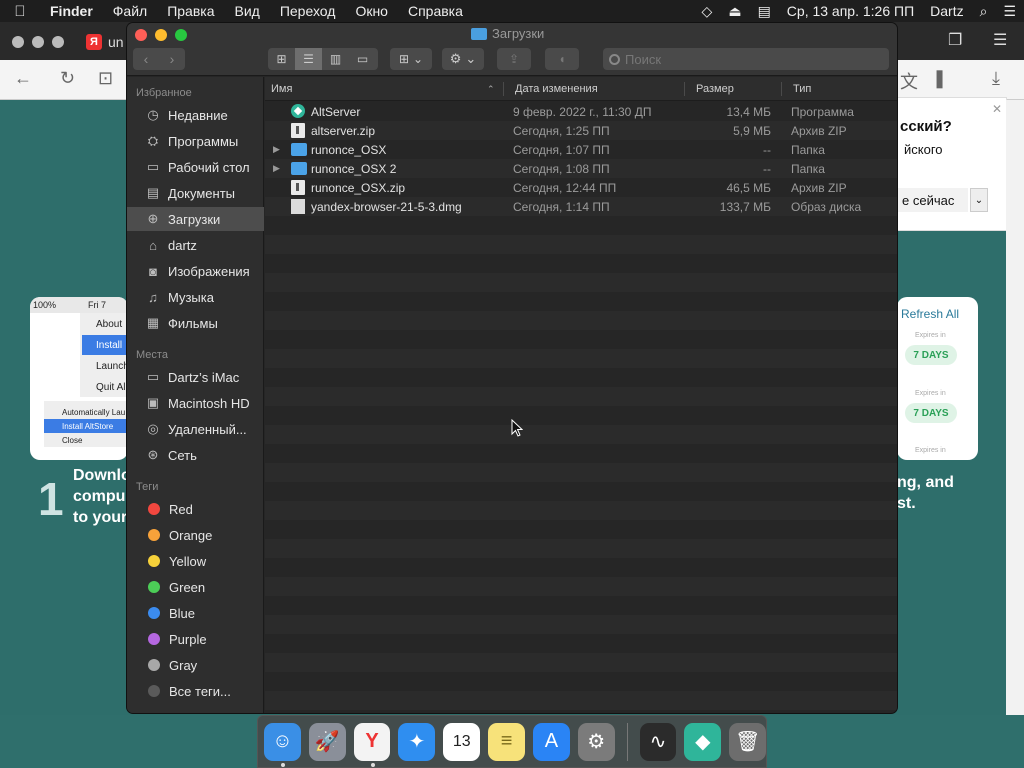  What do you see at coordinates (161, 35) in the screenshot?
I see `minimize-button` at bounding box center [161, 35].